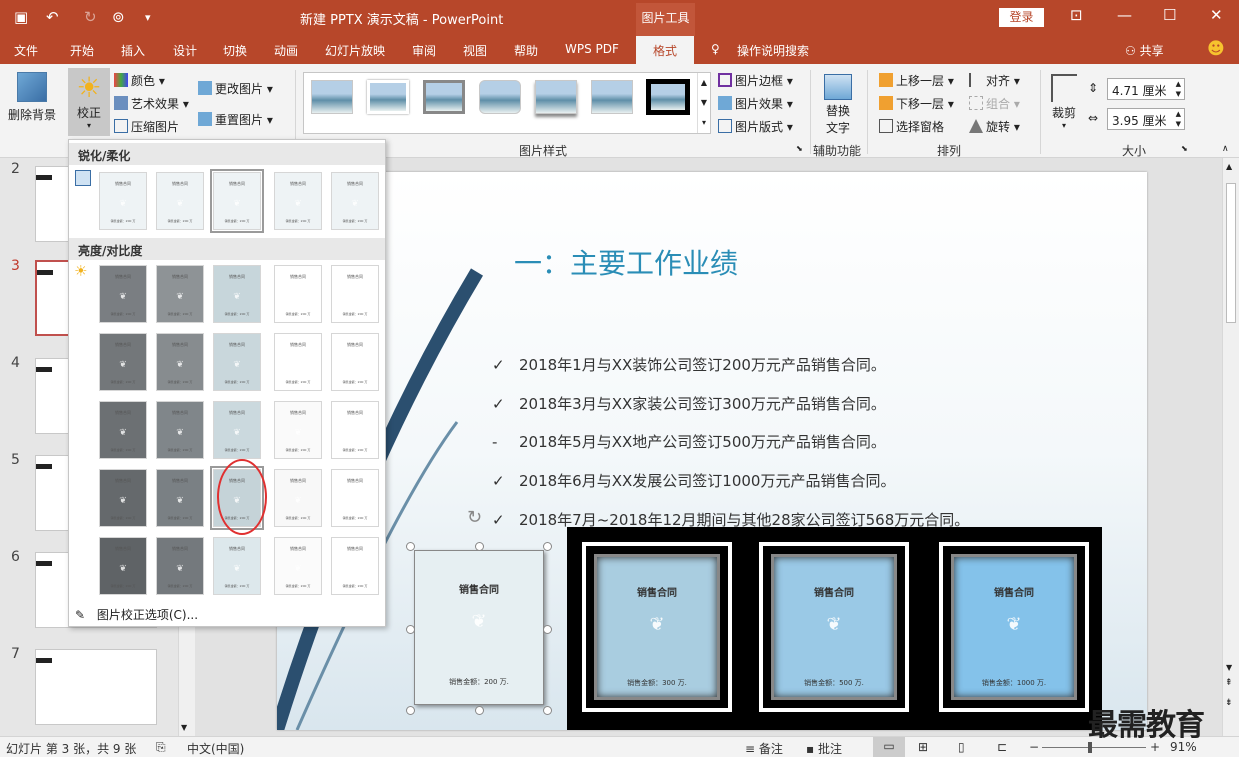 This screenshot has width=1239, height=757. What do you see at coordinates (923, 747) in the screenshot?
I see `slide-sorter-icon: ⊞` at bounding box center [923, 747].